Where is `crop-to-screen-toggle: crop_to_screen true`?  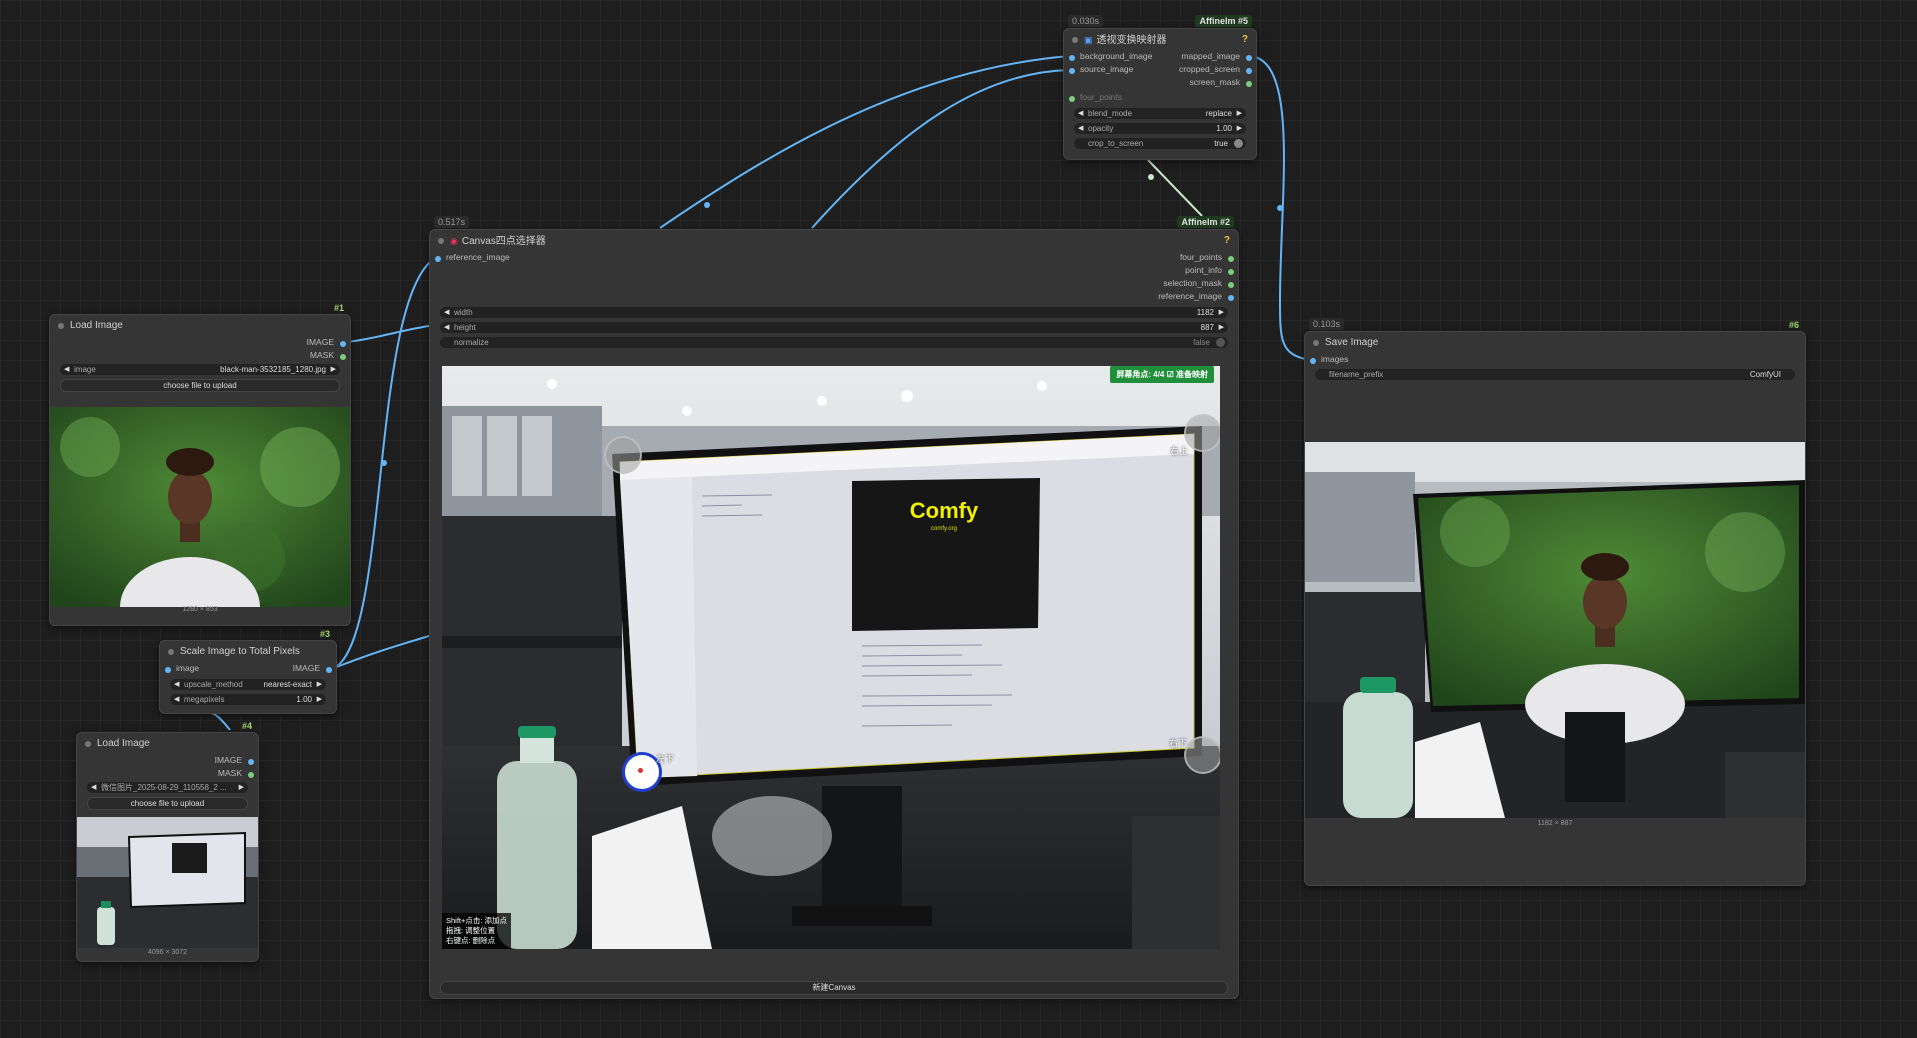 crop-to-screen-toggle: crop_to_screen true is located at coordinates (1160, 143).